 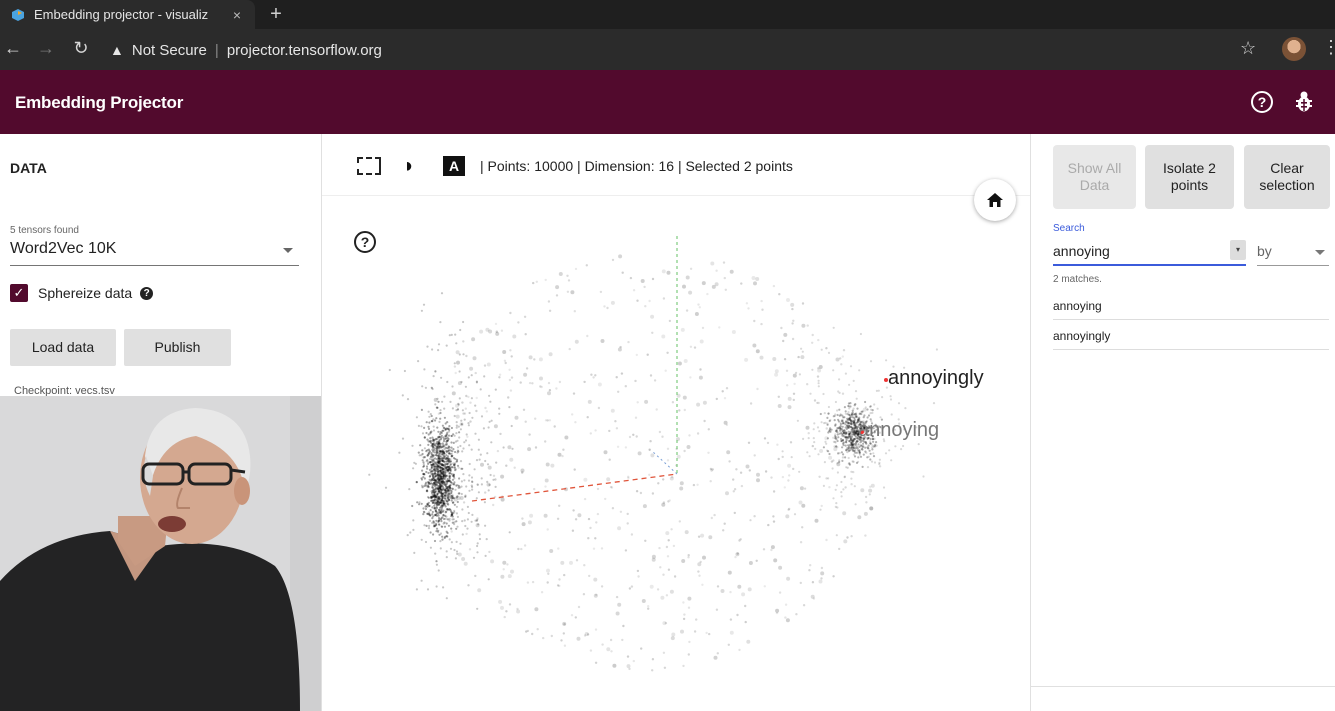 I want to click on clear-selection-button: Clear selection, so click(x=1287, y=177).